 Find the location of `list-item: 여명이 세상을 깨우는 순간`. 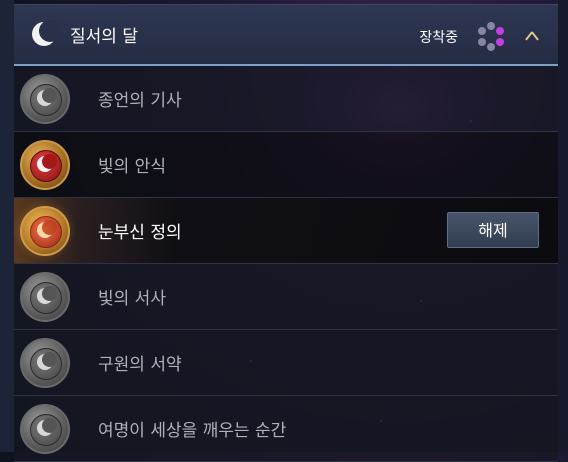

list-item: 여명이 세상을 깨우는 순간 is located at coordinates (286, 429).